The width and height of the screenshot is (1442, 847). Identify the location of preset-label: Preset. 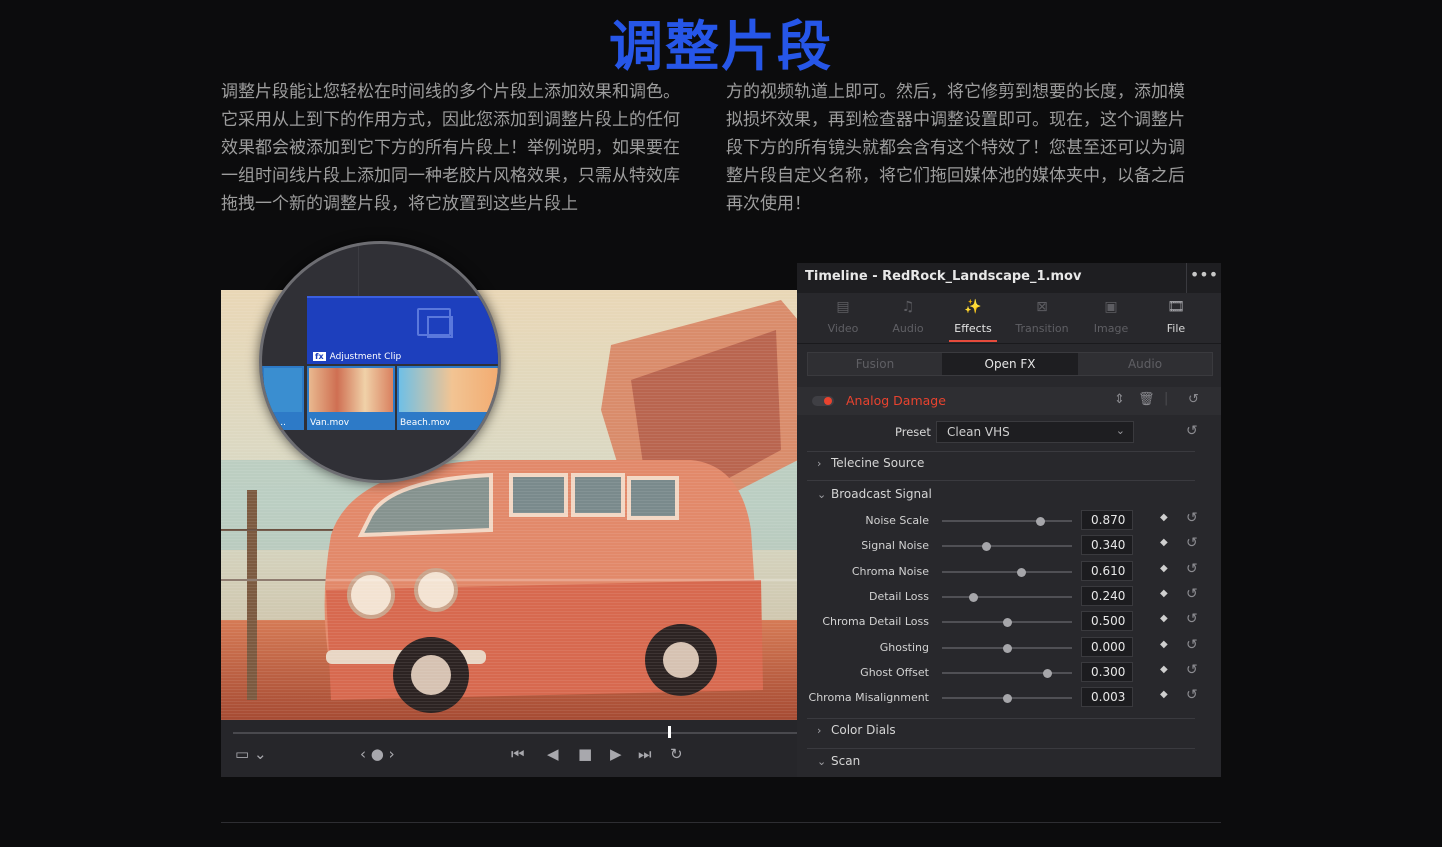
(913, 432).